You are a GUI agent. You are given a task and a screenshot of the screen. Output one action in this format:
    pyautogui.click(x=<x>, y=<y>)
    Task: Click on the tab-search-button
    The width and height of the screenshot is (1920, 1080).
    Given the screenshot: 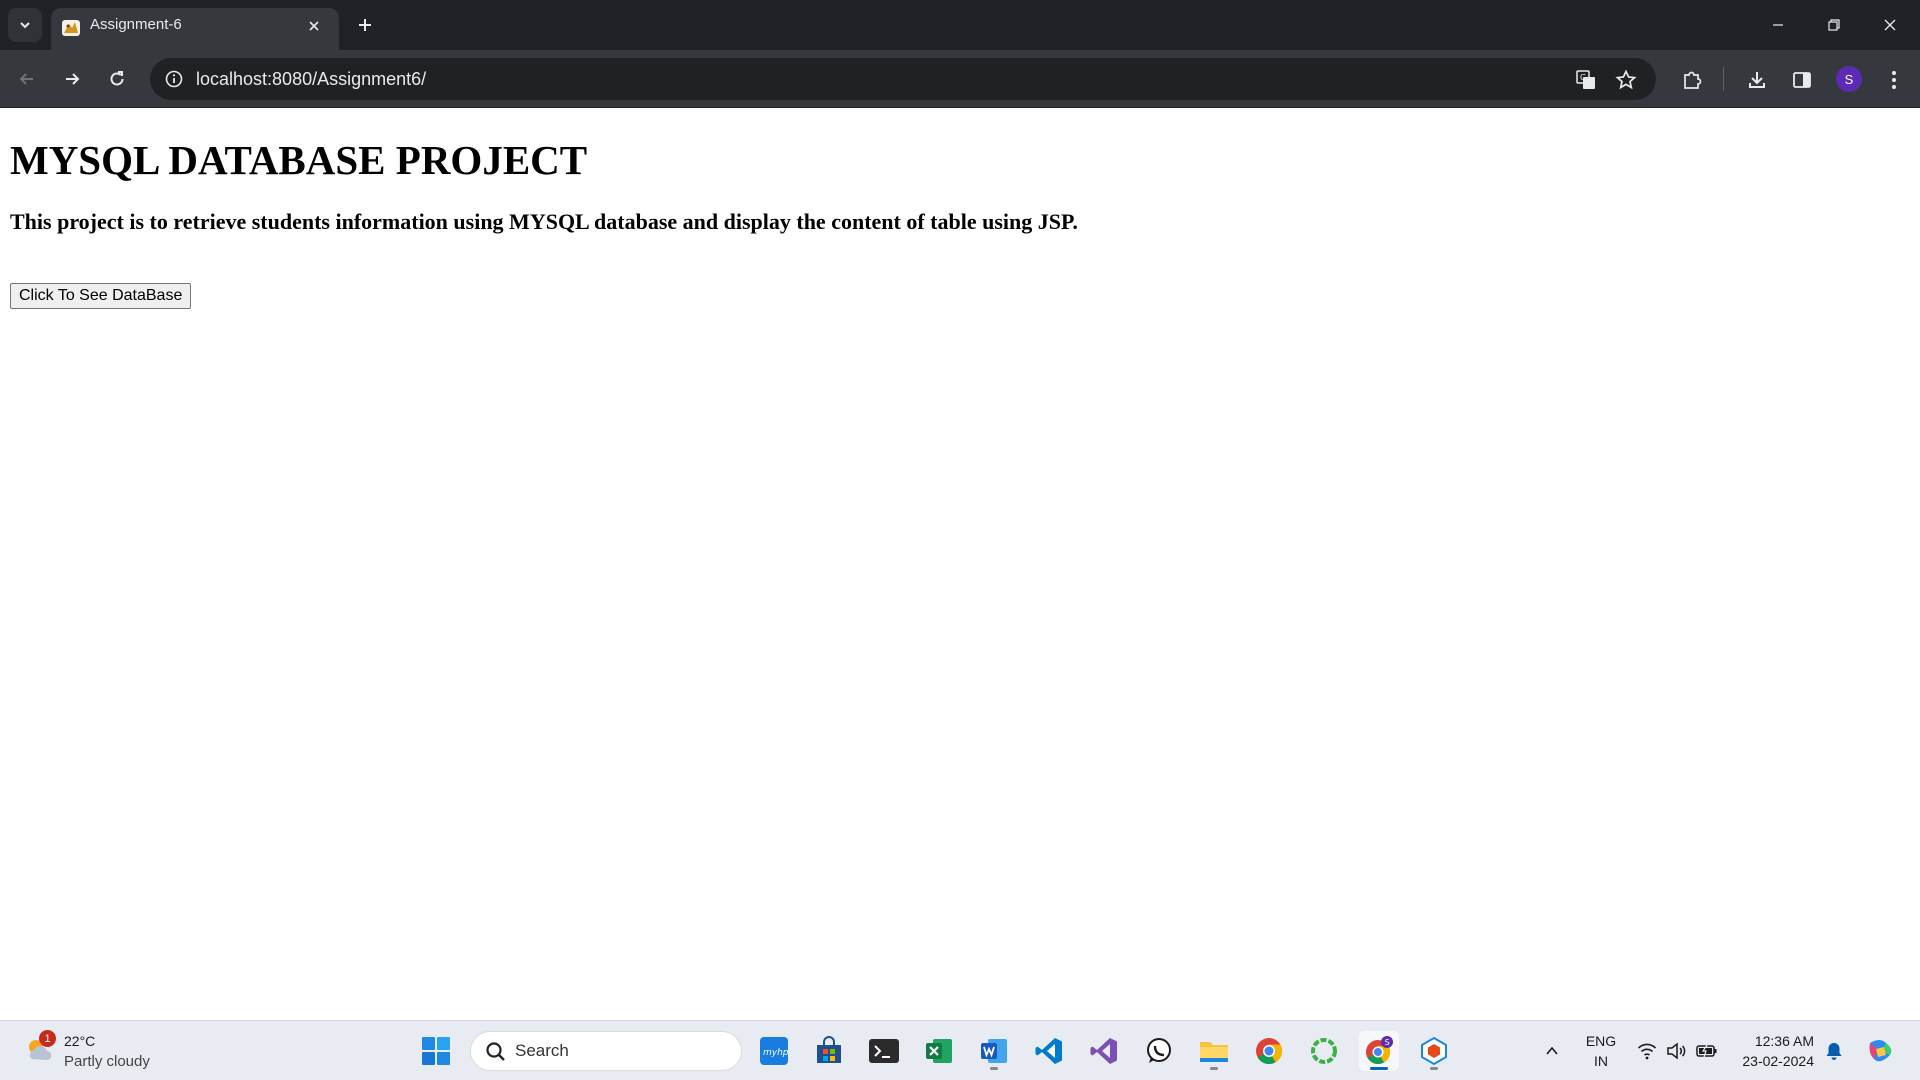 What is the action you would take?
    pyautogui.click(x=25, y=25)
    